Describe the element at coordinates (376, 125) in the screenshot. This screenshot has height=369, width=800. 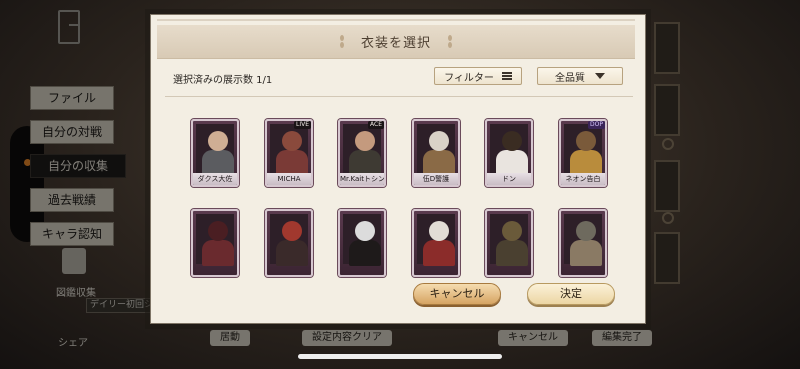
I see `costume-badge: ACE` at that location.